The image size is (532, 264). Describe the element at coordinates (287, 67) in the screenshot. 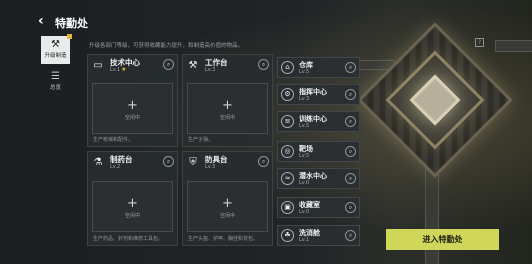

I see `warehouse-icon: ⌂` at that location.